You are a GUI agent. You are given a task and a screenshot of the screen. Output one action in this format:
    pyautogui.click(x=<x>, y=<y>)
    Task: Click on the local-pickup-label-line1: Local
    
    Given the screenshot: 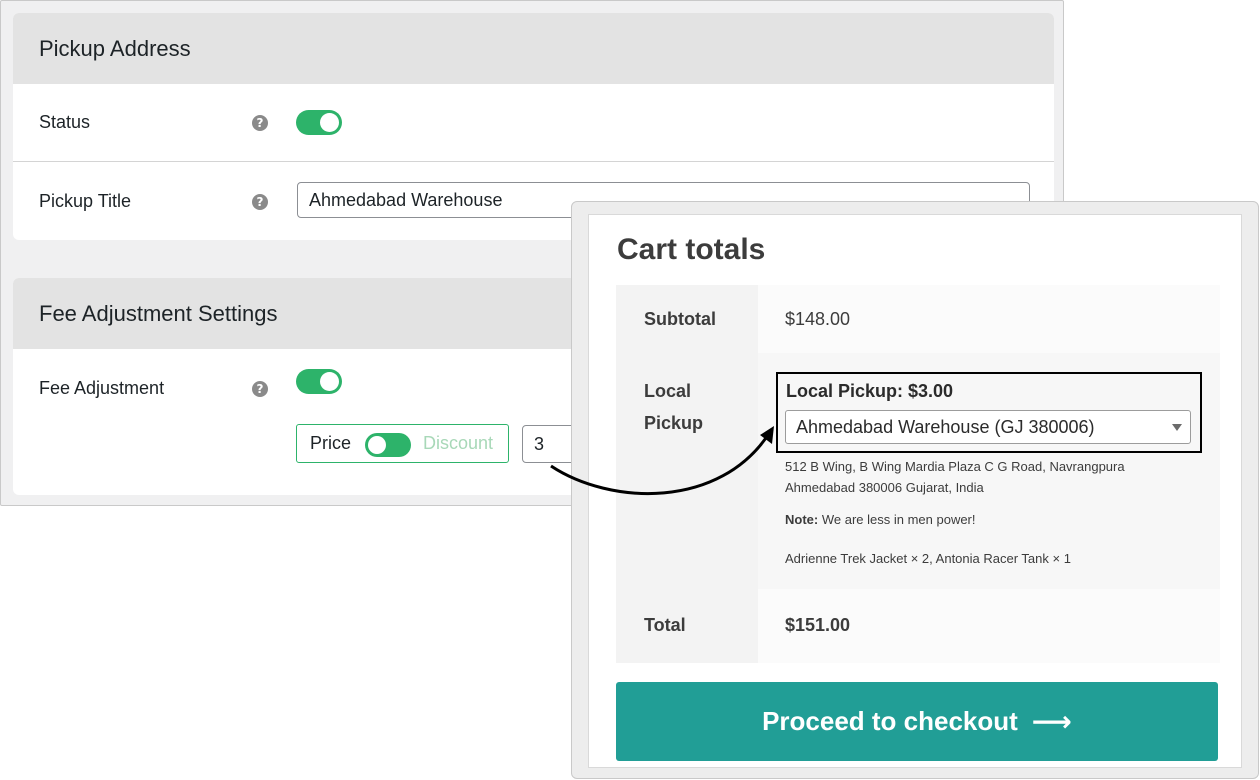 What is the action you would take?
    pyautogui.click(x=668, y=391)
    